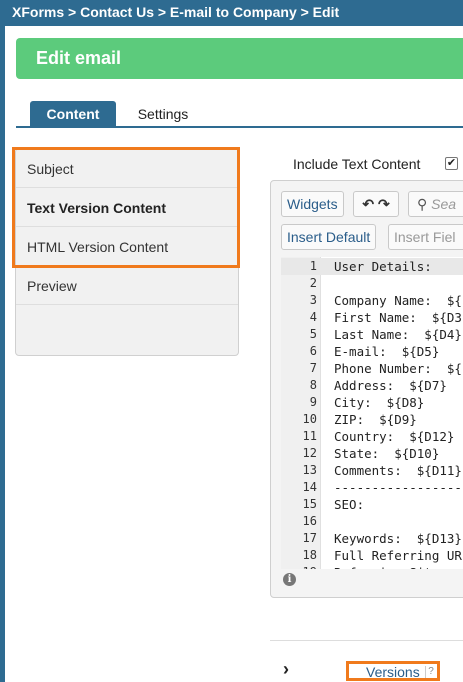  What do you see at coordinates (127, 285) in the screenshot?
I see `side-item-preview: Preview` at bounding box center [127, 285].